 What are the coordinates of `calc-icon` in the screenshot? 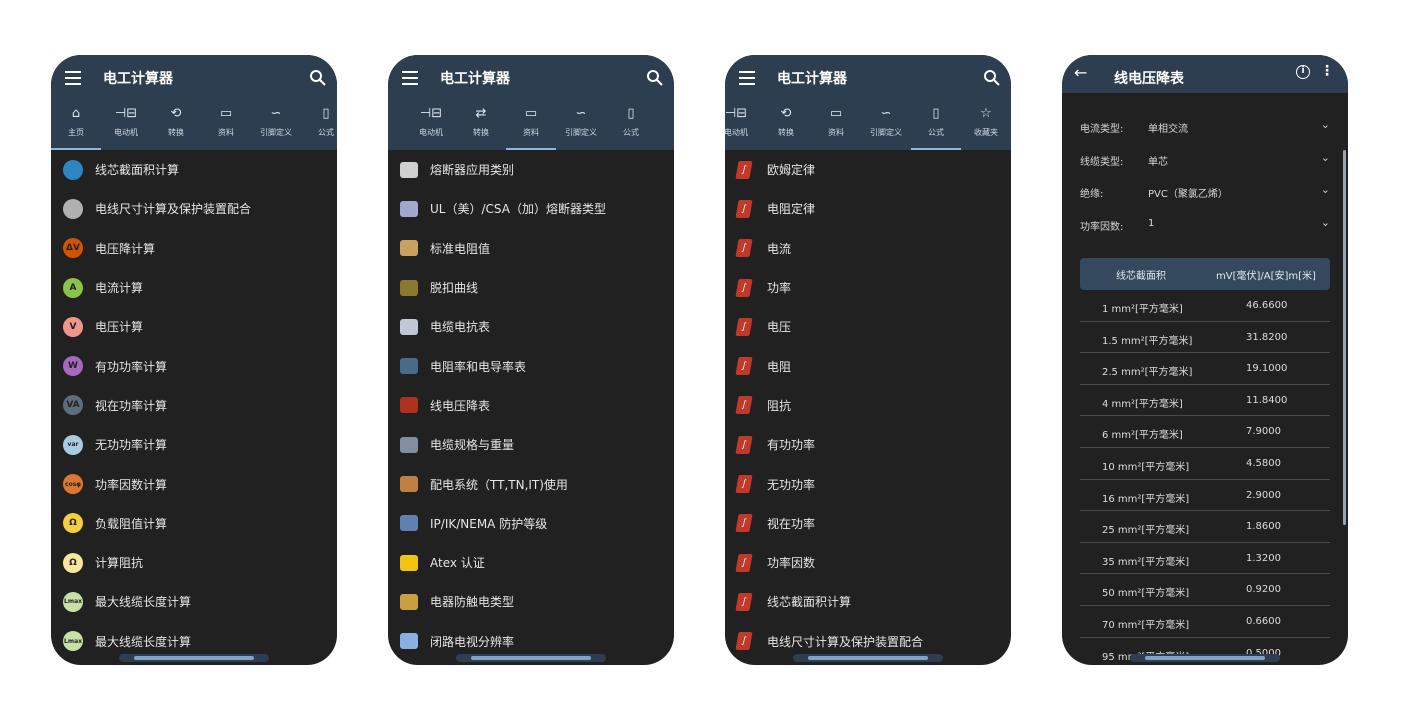 It's located at (73, 169).